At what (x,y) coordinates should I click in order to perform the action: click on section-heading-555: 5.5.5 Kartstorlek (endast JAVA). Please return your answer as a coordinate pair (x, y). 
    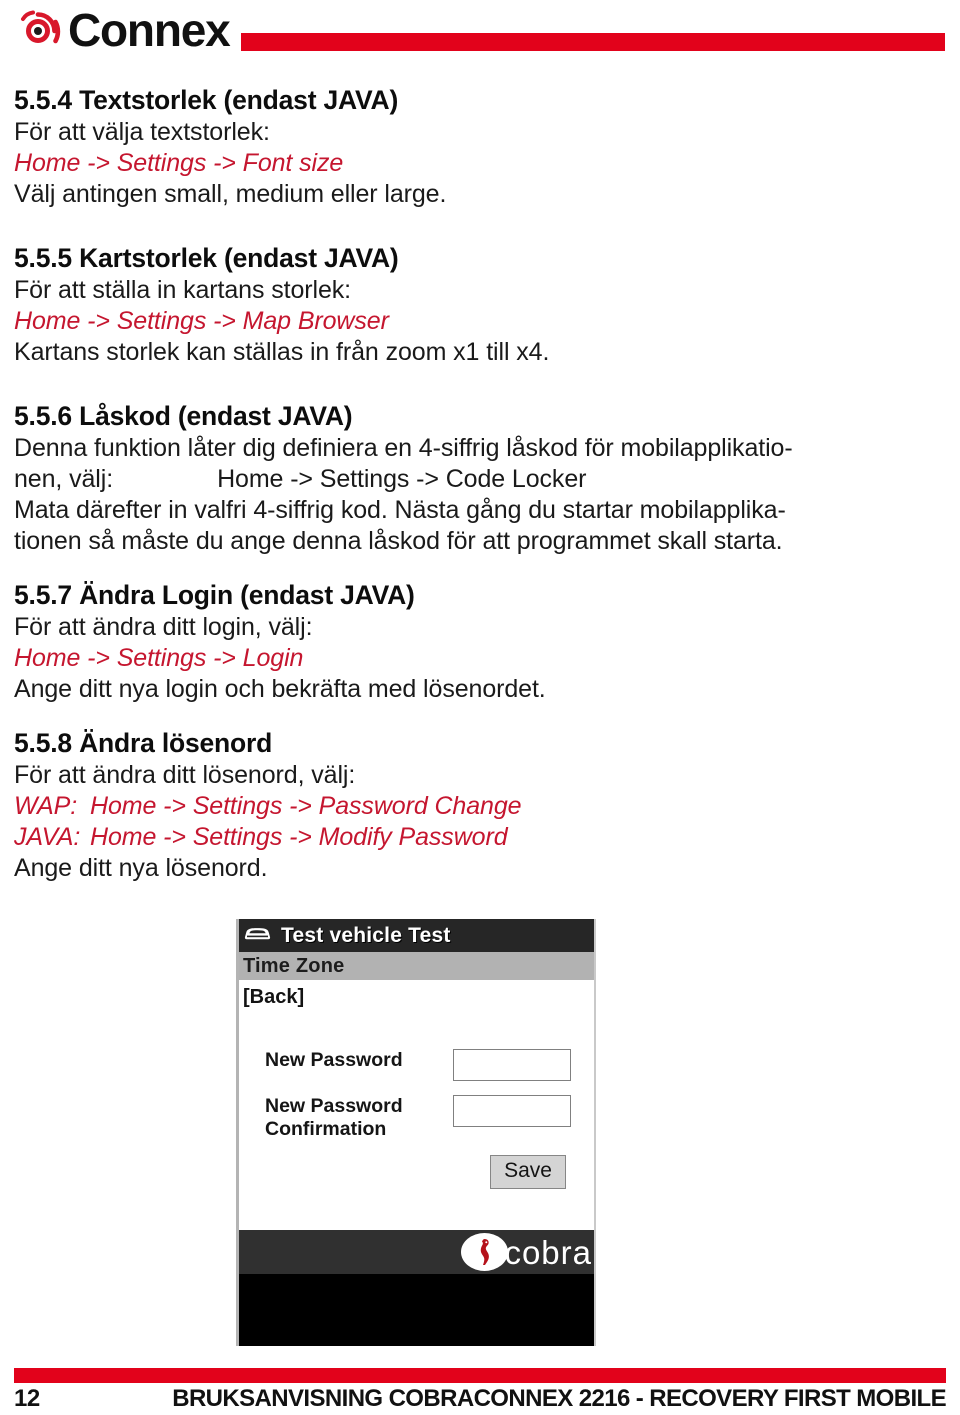
    Looking at the image, I should click on (206, 258).